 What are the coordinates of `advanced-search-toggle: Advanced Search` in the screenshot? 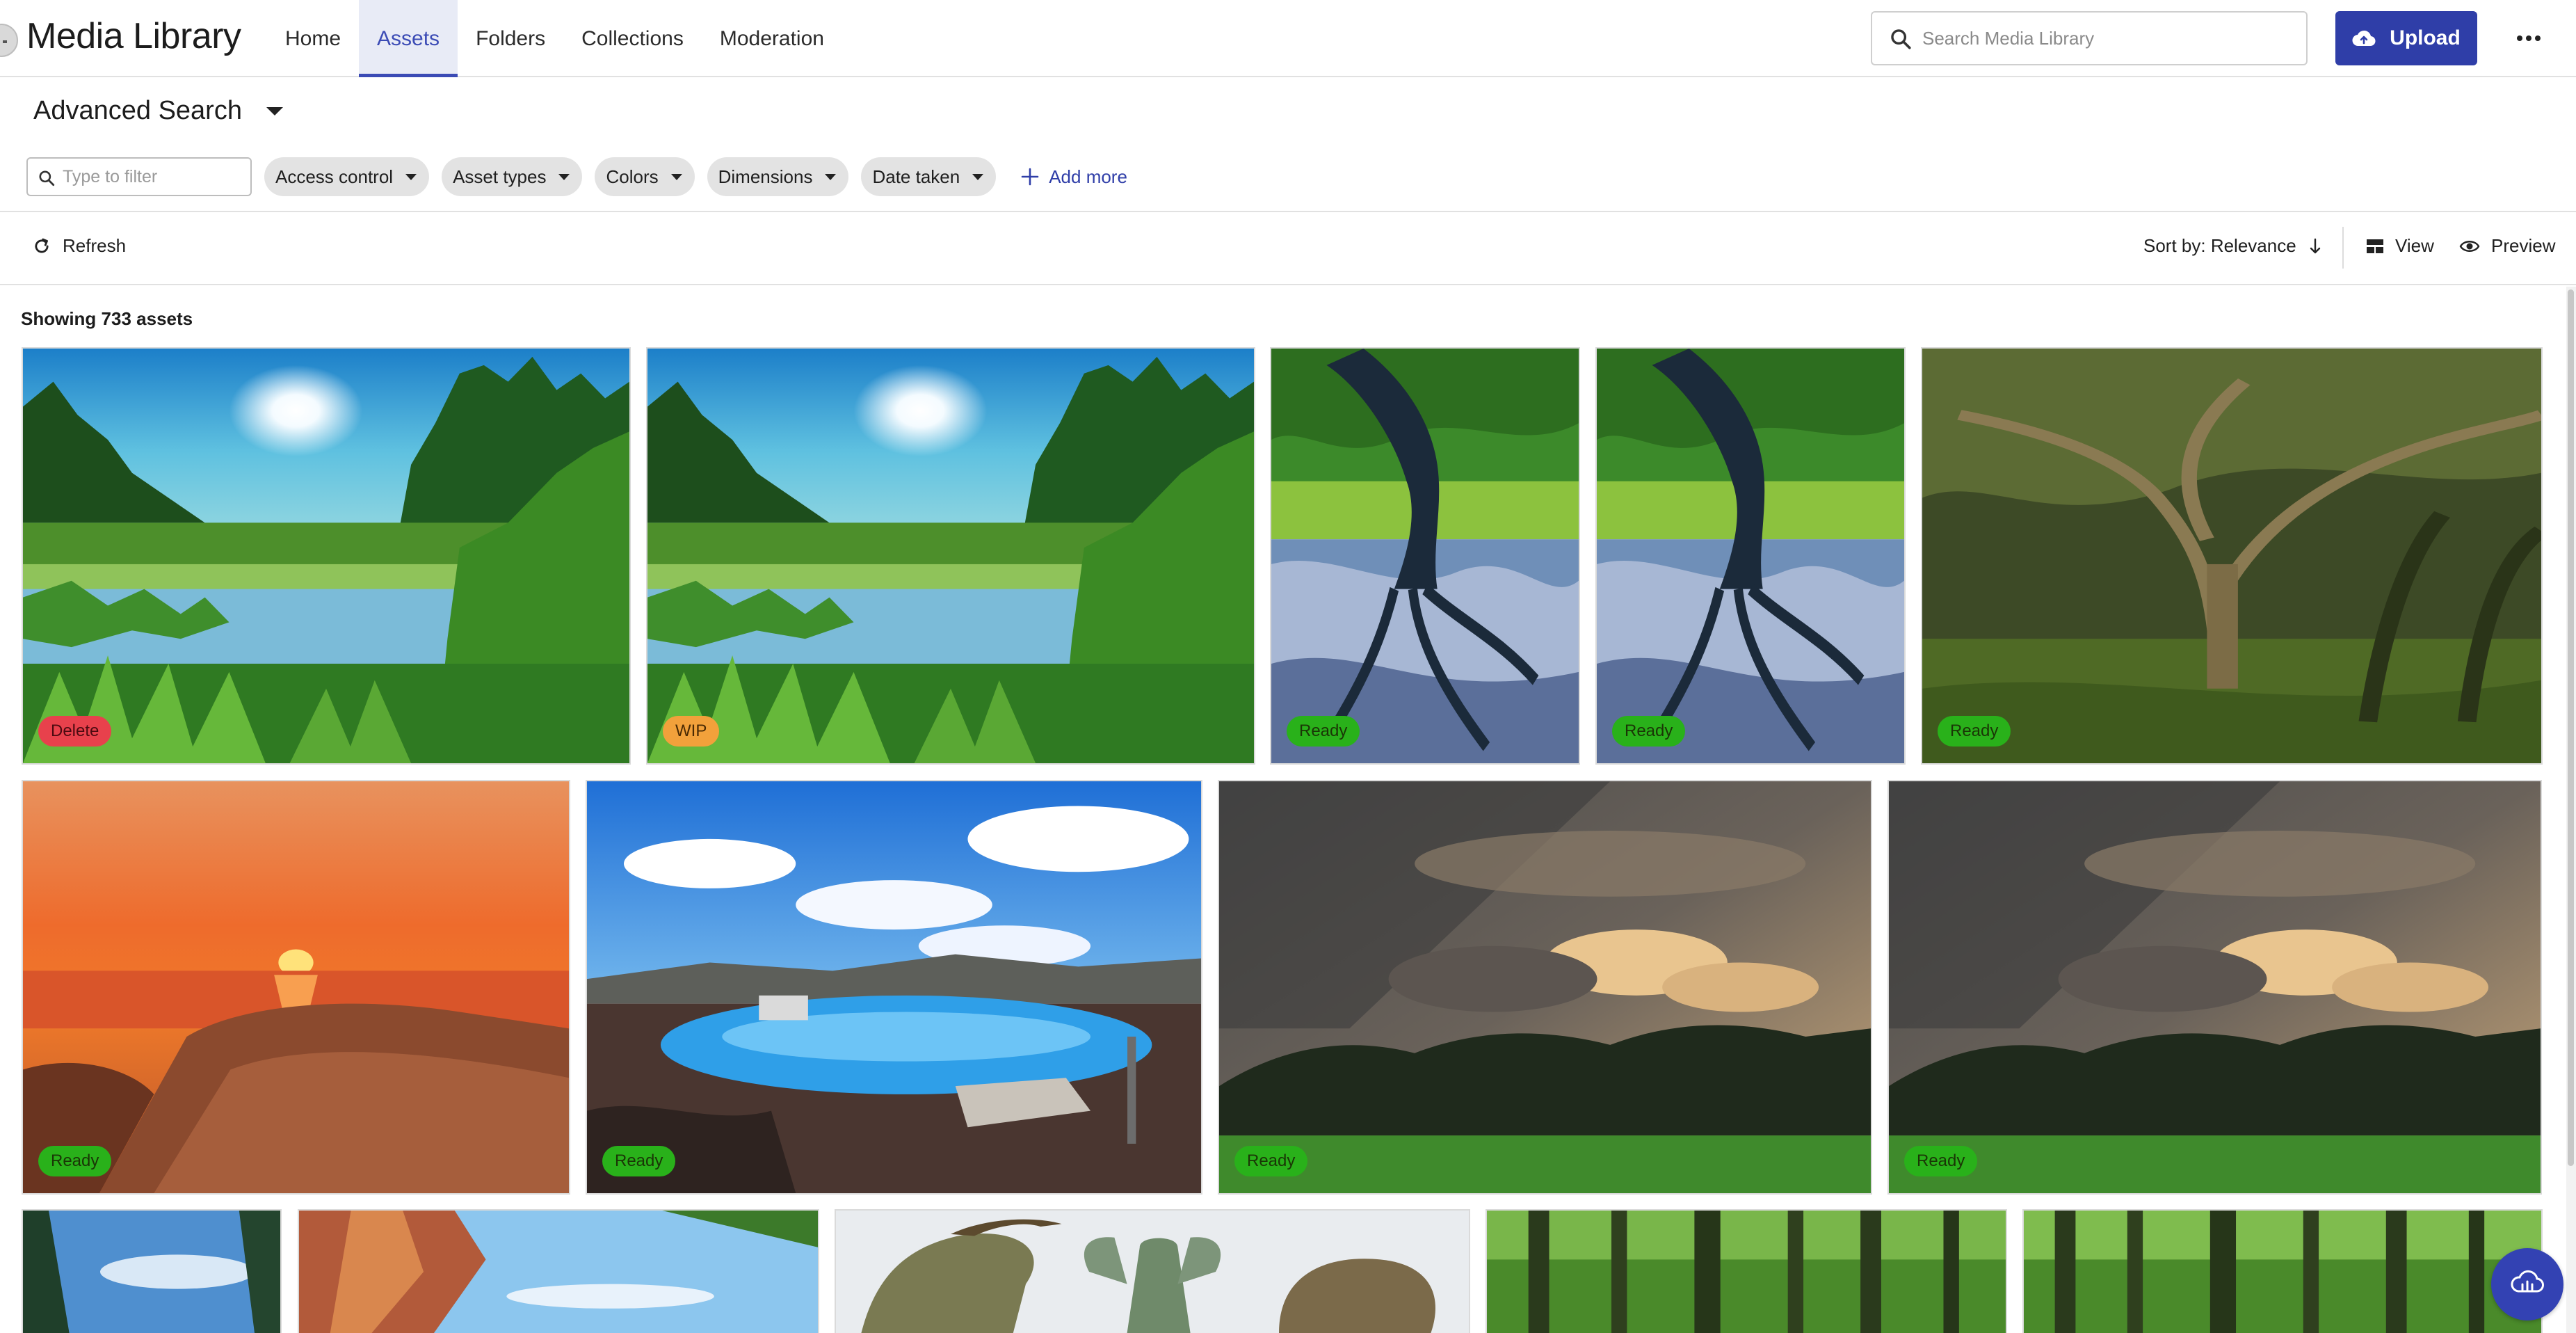 It's located at (159, 111).